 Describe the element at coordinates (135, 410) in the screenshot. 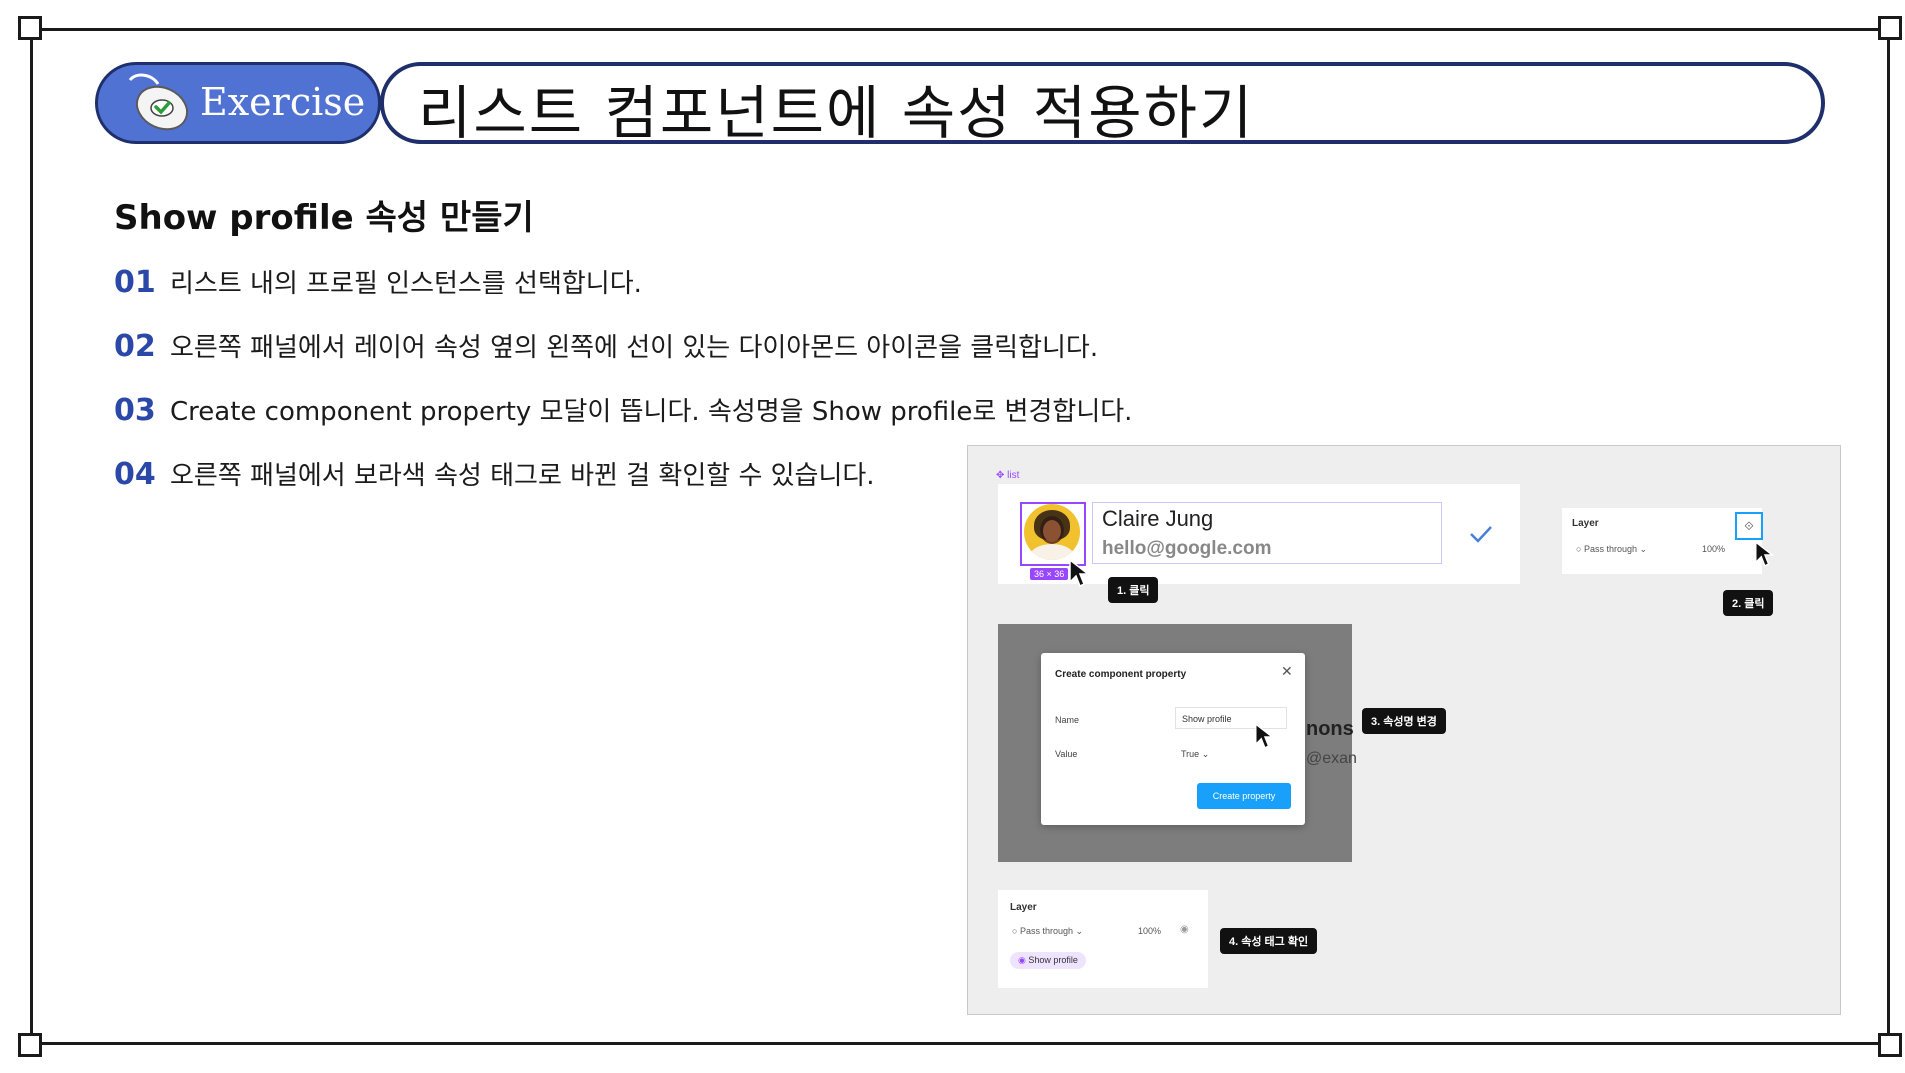

I see `step-number: 03` at that location.